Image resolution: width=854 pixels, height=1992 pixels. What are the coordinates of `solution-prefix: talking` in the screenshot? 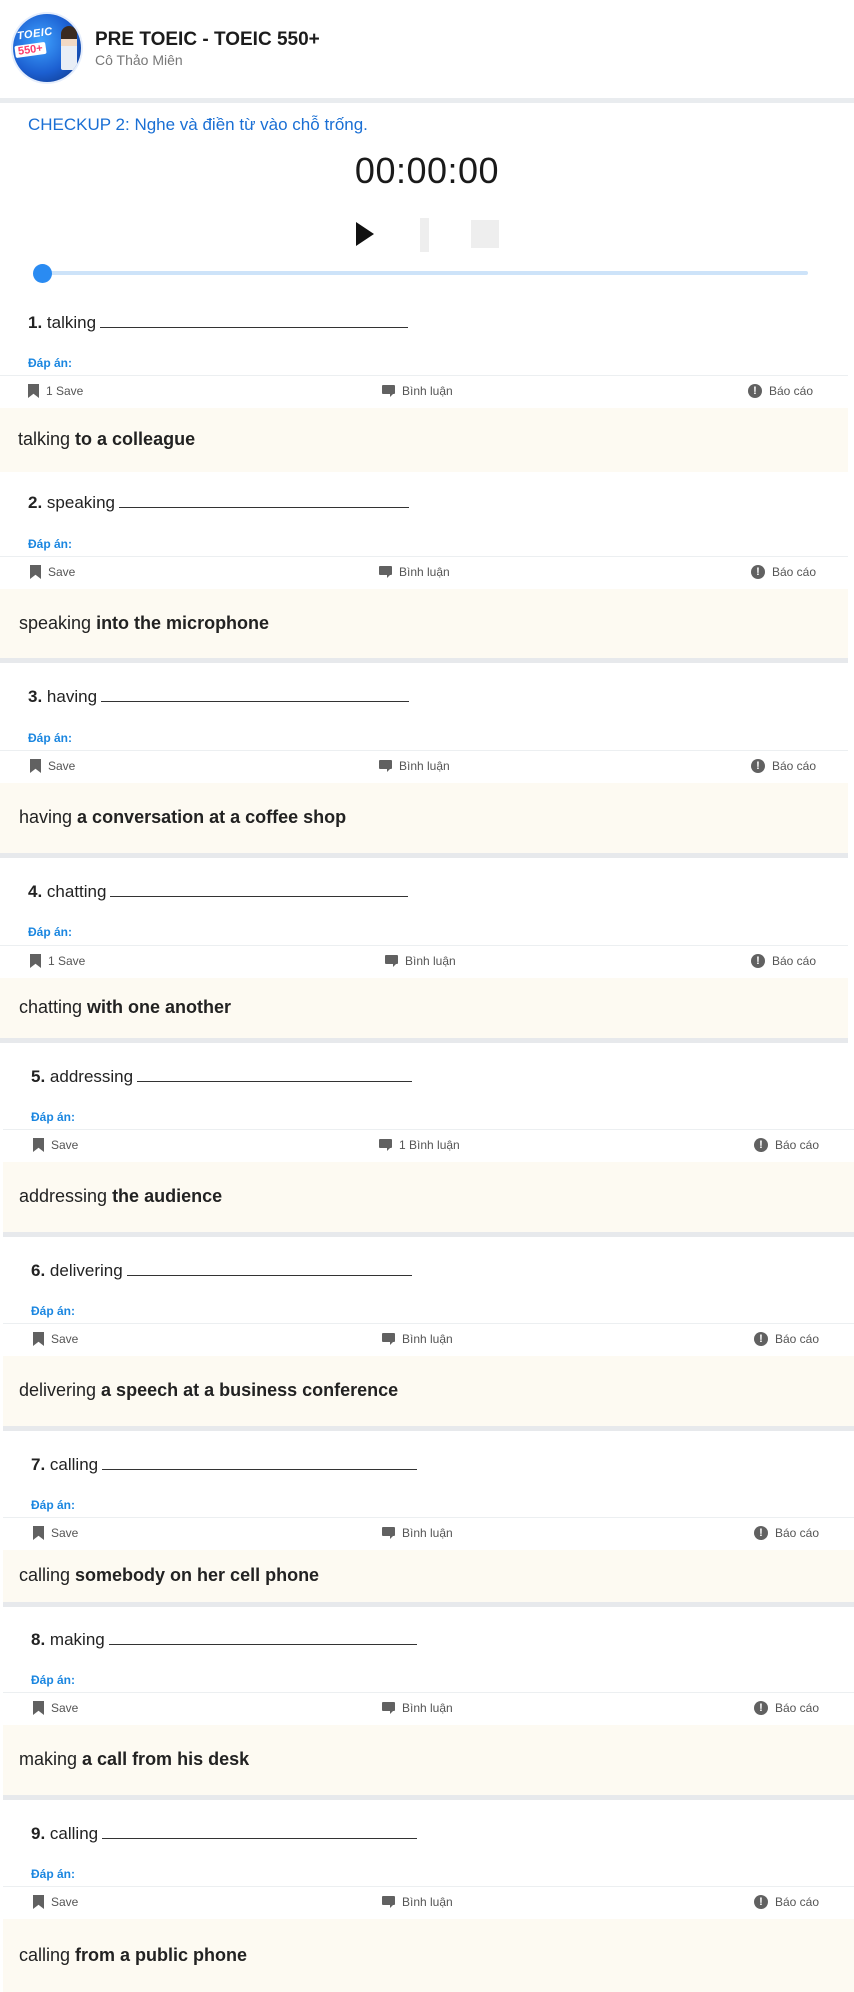 It's located at (47, 439).